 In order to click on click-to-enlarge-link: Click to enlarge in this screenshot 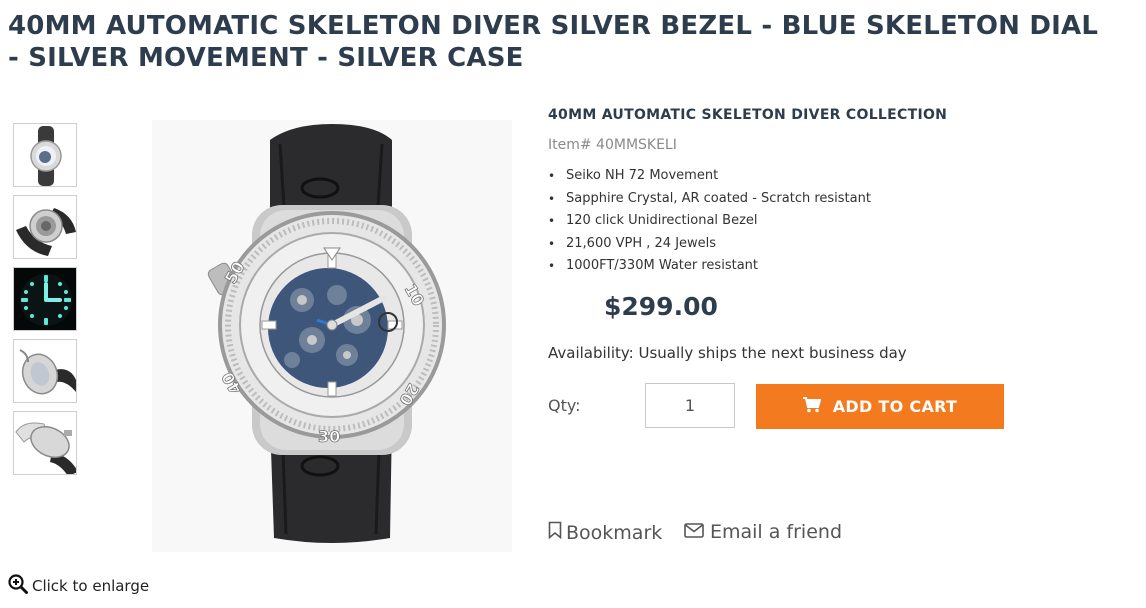, I will do `click(78, 586)`.